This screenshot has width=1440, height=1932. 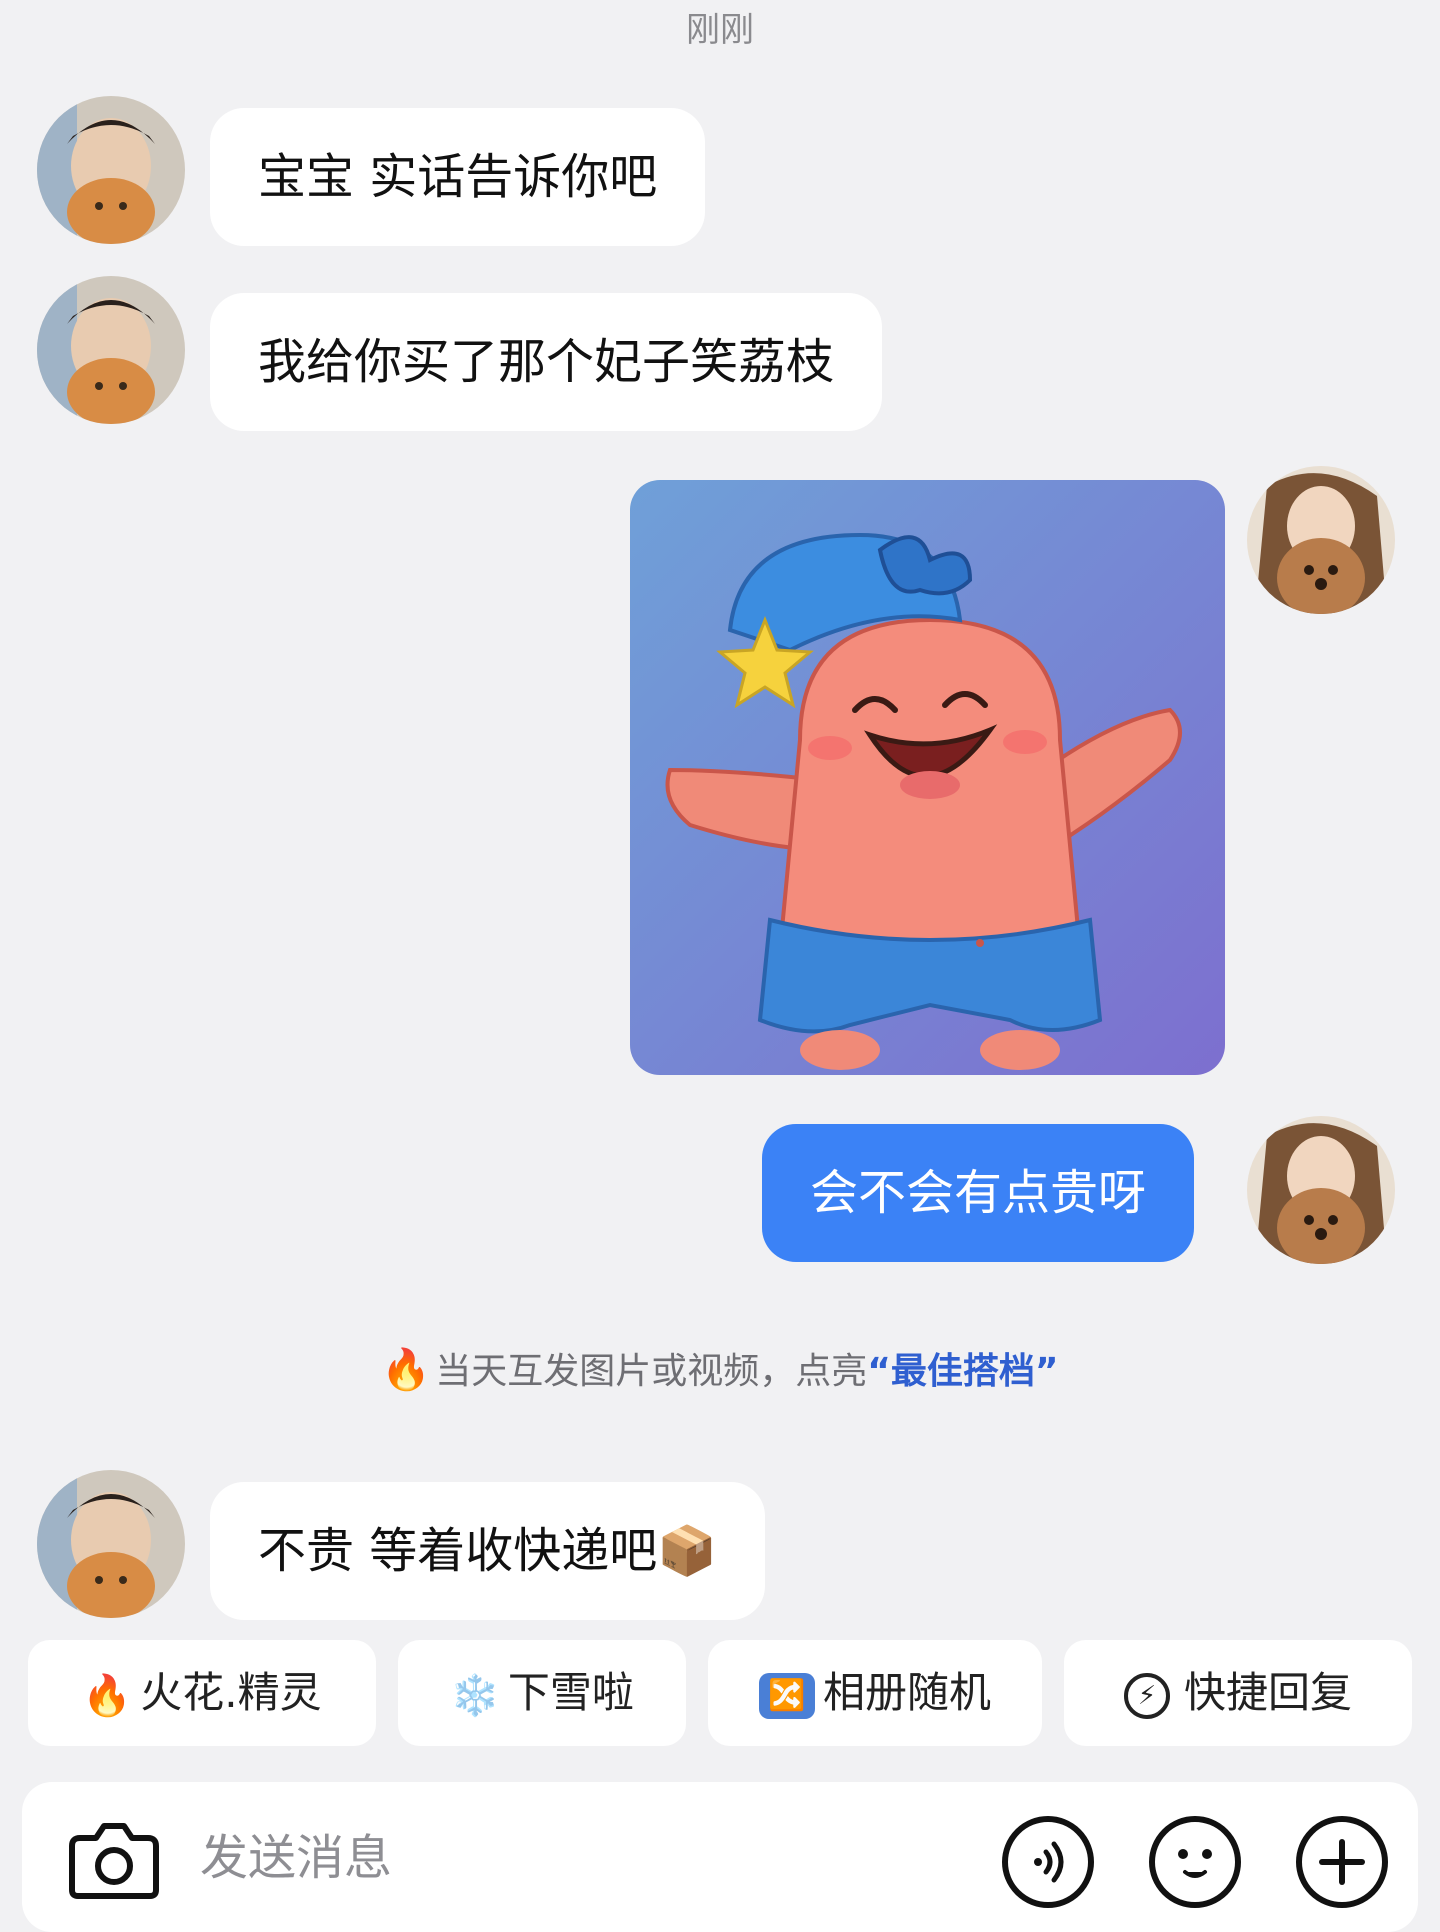 I want to click on message-bubble-incoming: 不贵 等着收快递吧📦, so click(x=488, y=1551).